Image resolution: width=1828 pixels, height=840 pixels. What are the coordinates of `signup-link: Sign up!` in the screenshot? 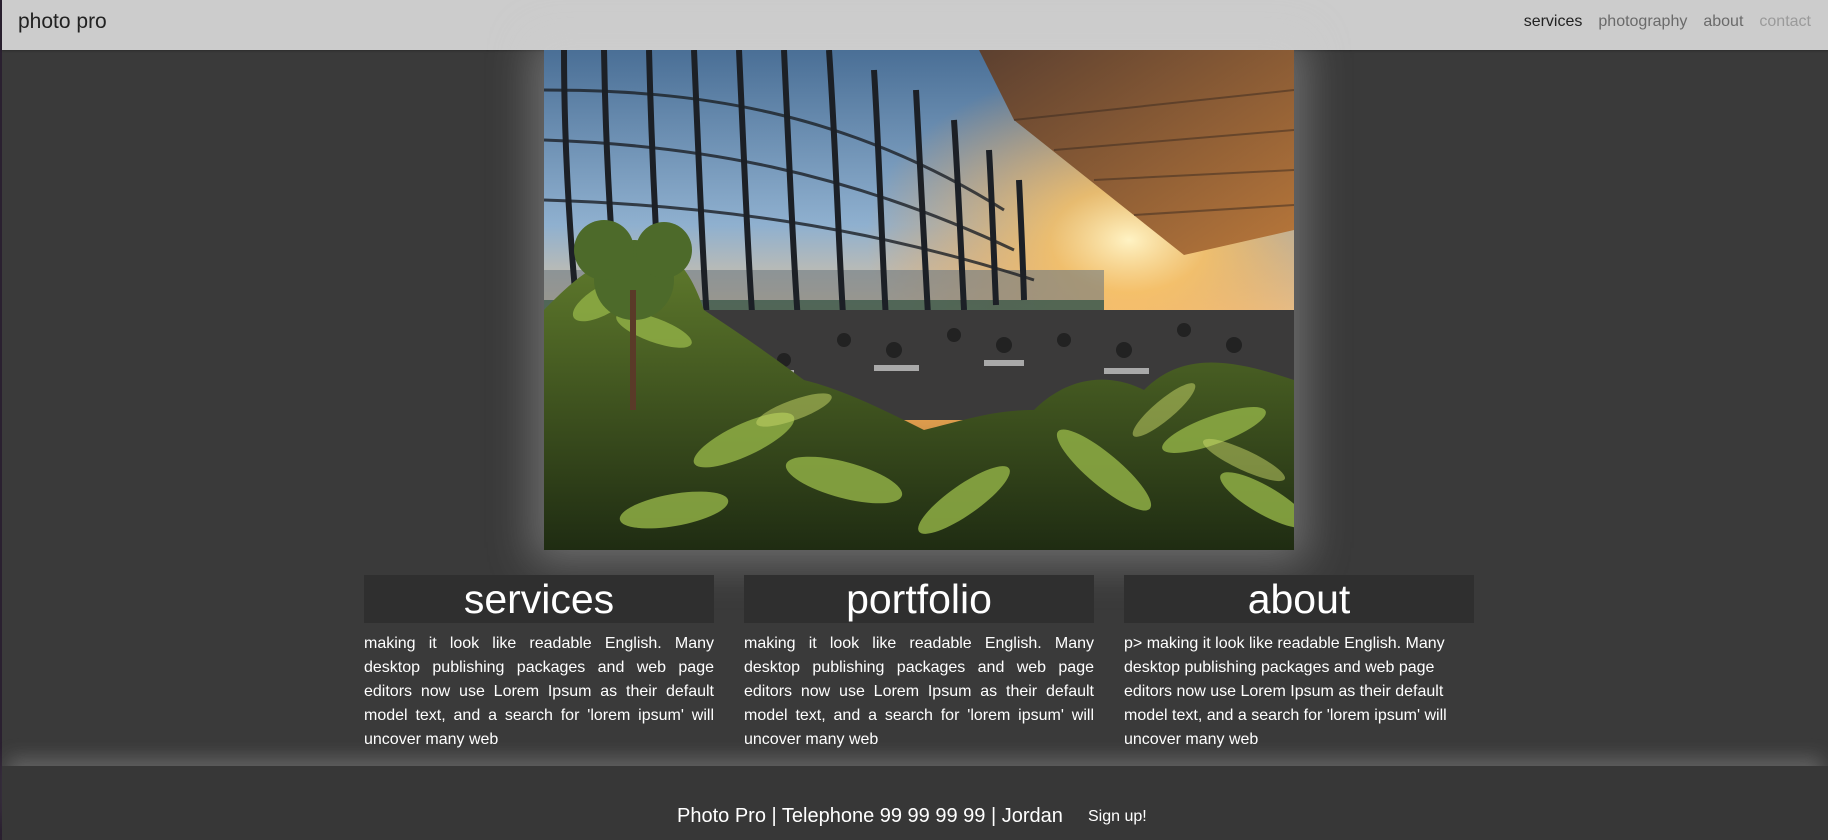 It's located at (1117, 817).